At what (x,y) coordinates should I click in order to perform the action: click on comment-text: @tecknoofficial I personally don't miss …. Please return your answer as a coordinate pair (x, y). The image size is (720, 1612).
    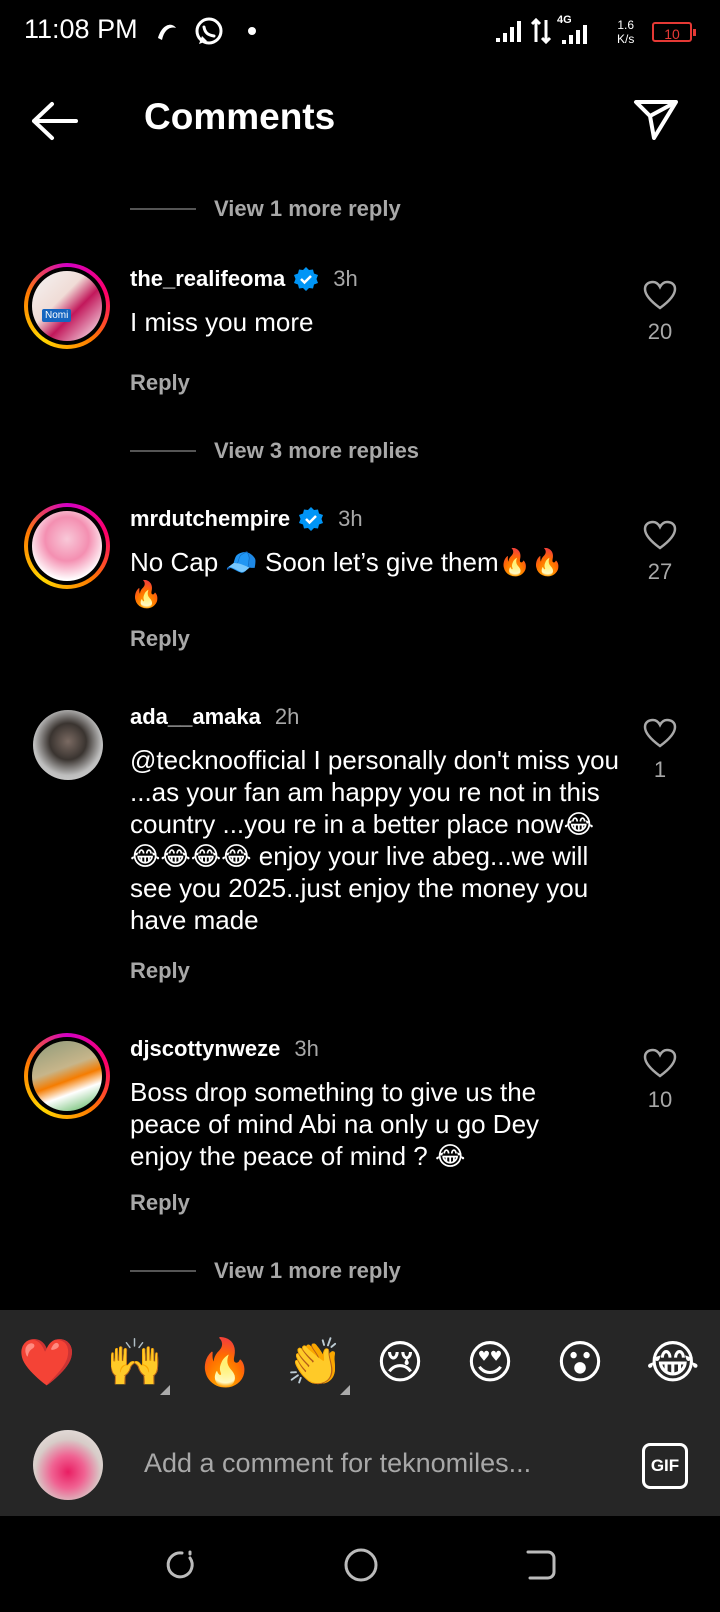
    Looking at the image, I should click on (374, 840).